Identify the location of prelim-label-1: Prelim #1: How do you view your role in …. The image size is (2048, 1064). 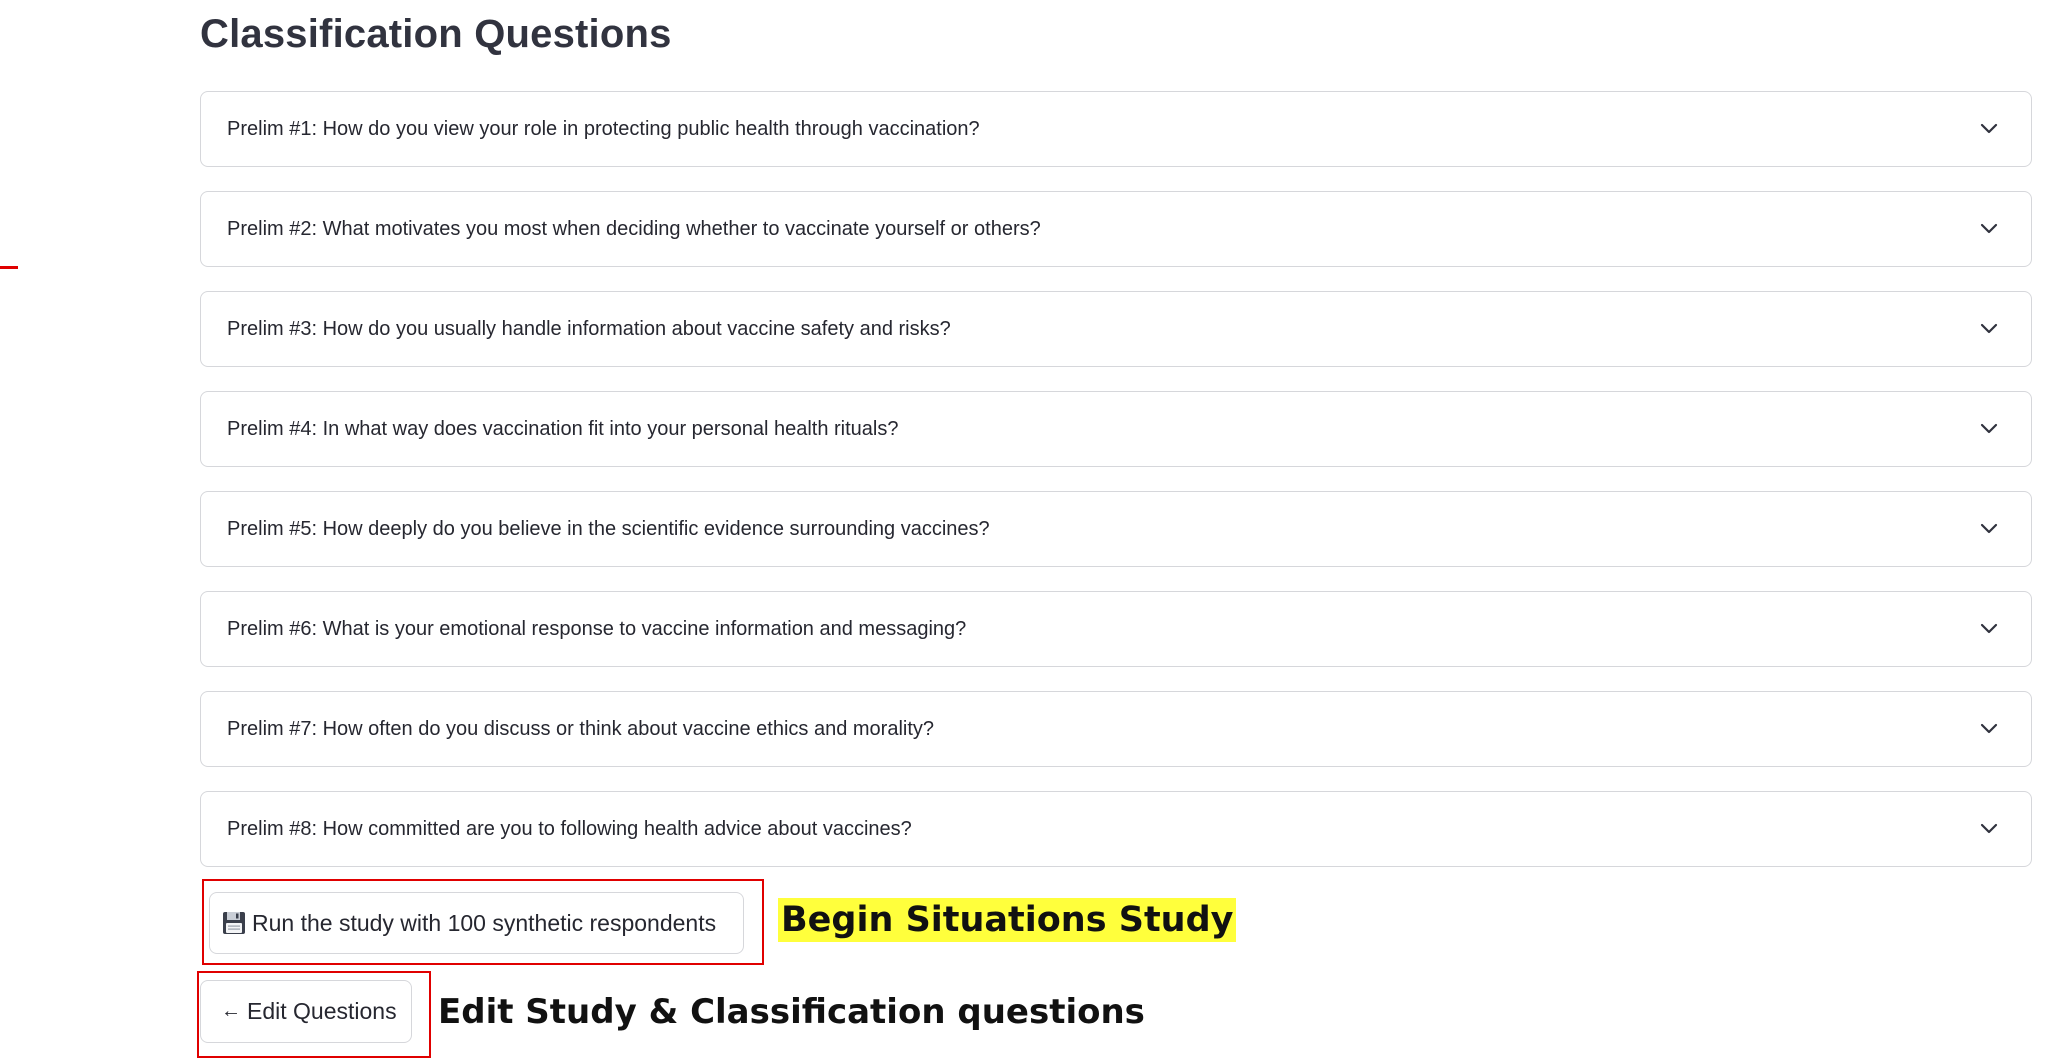
(603, 128).